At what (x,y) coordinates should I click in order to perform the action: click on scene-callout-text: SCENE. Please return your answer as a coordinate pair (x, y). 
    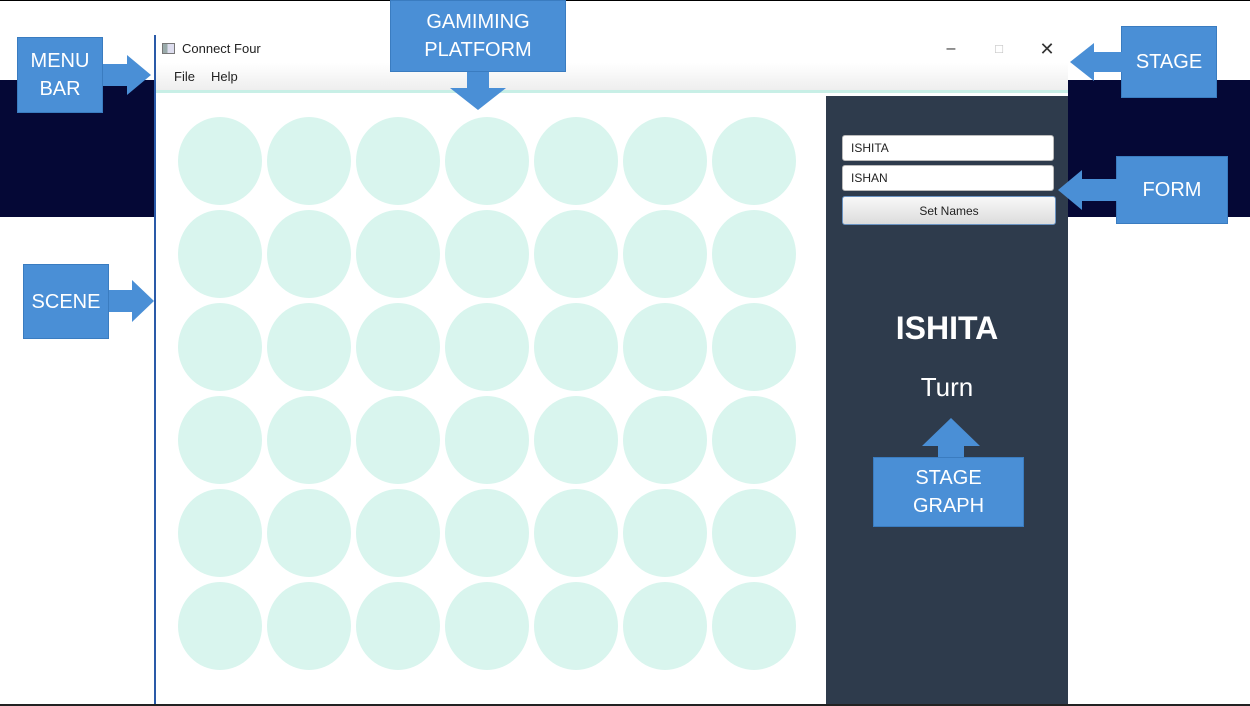
    Looking at the image, I should click on (66, 301).